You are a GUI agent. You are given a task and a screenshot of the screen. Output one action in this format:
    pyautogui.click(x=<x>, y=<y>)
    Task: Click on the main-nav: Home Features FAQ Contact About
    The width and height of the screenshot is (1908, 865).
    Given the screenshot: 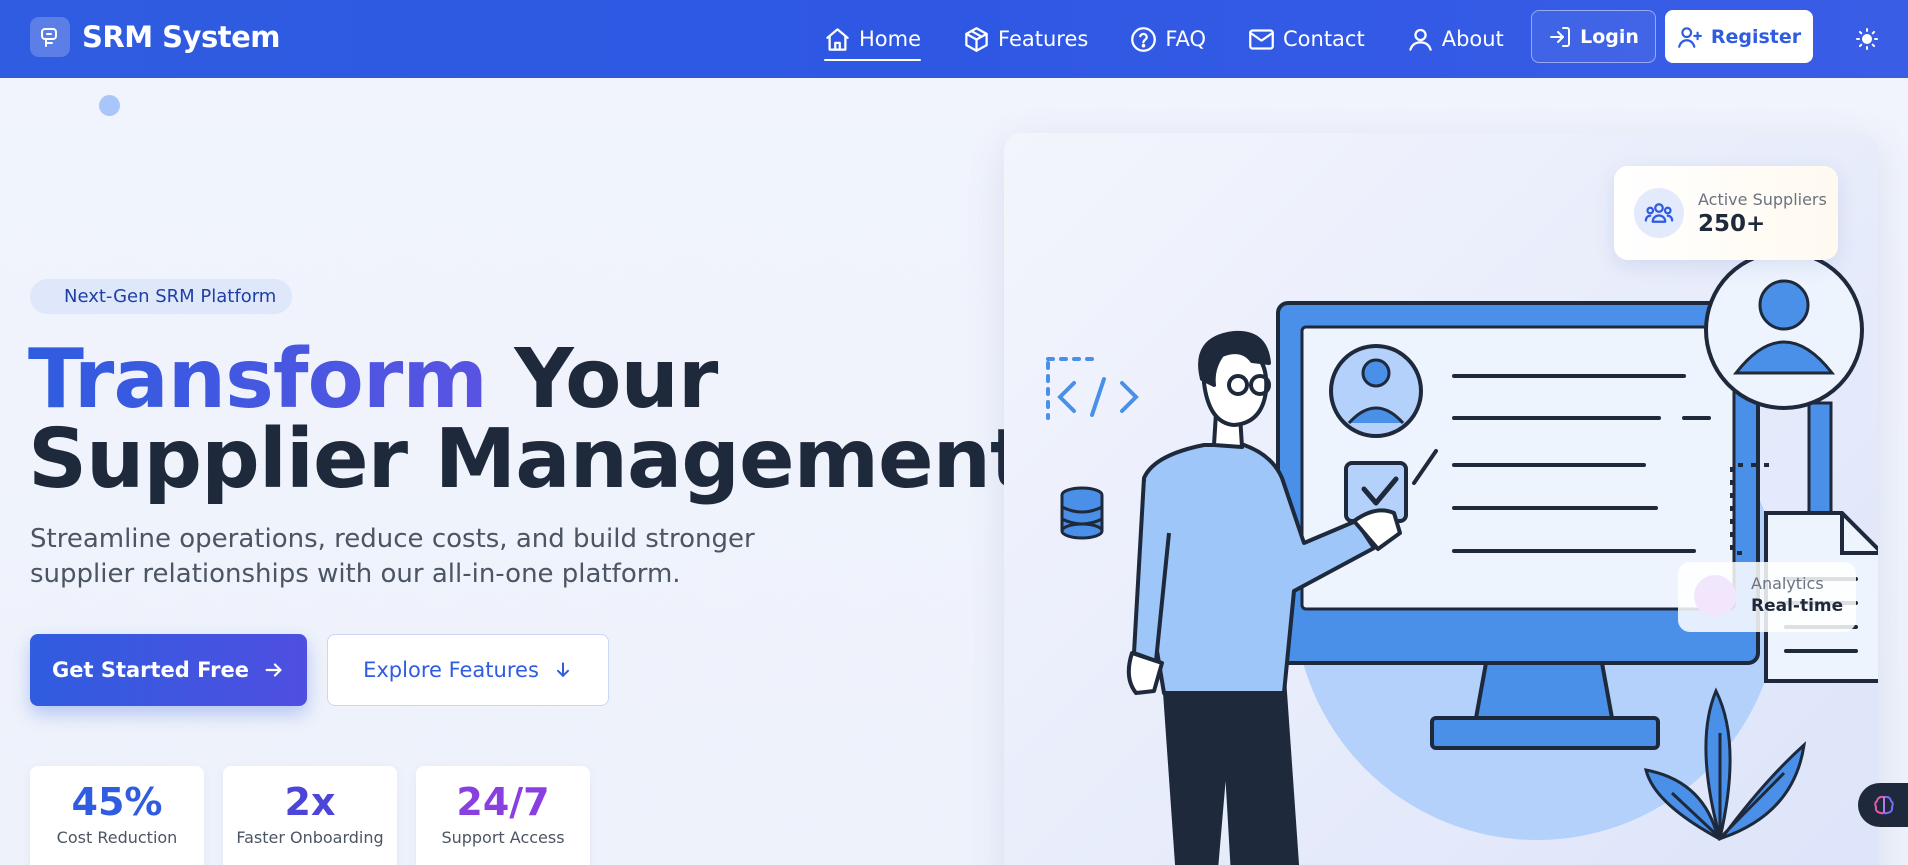 What is the action you would take?
    pyautogui.click(x=1185, y=39)
    